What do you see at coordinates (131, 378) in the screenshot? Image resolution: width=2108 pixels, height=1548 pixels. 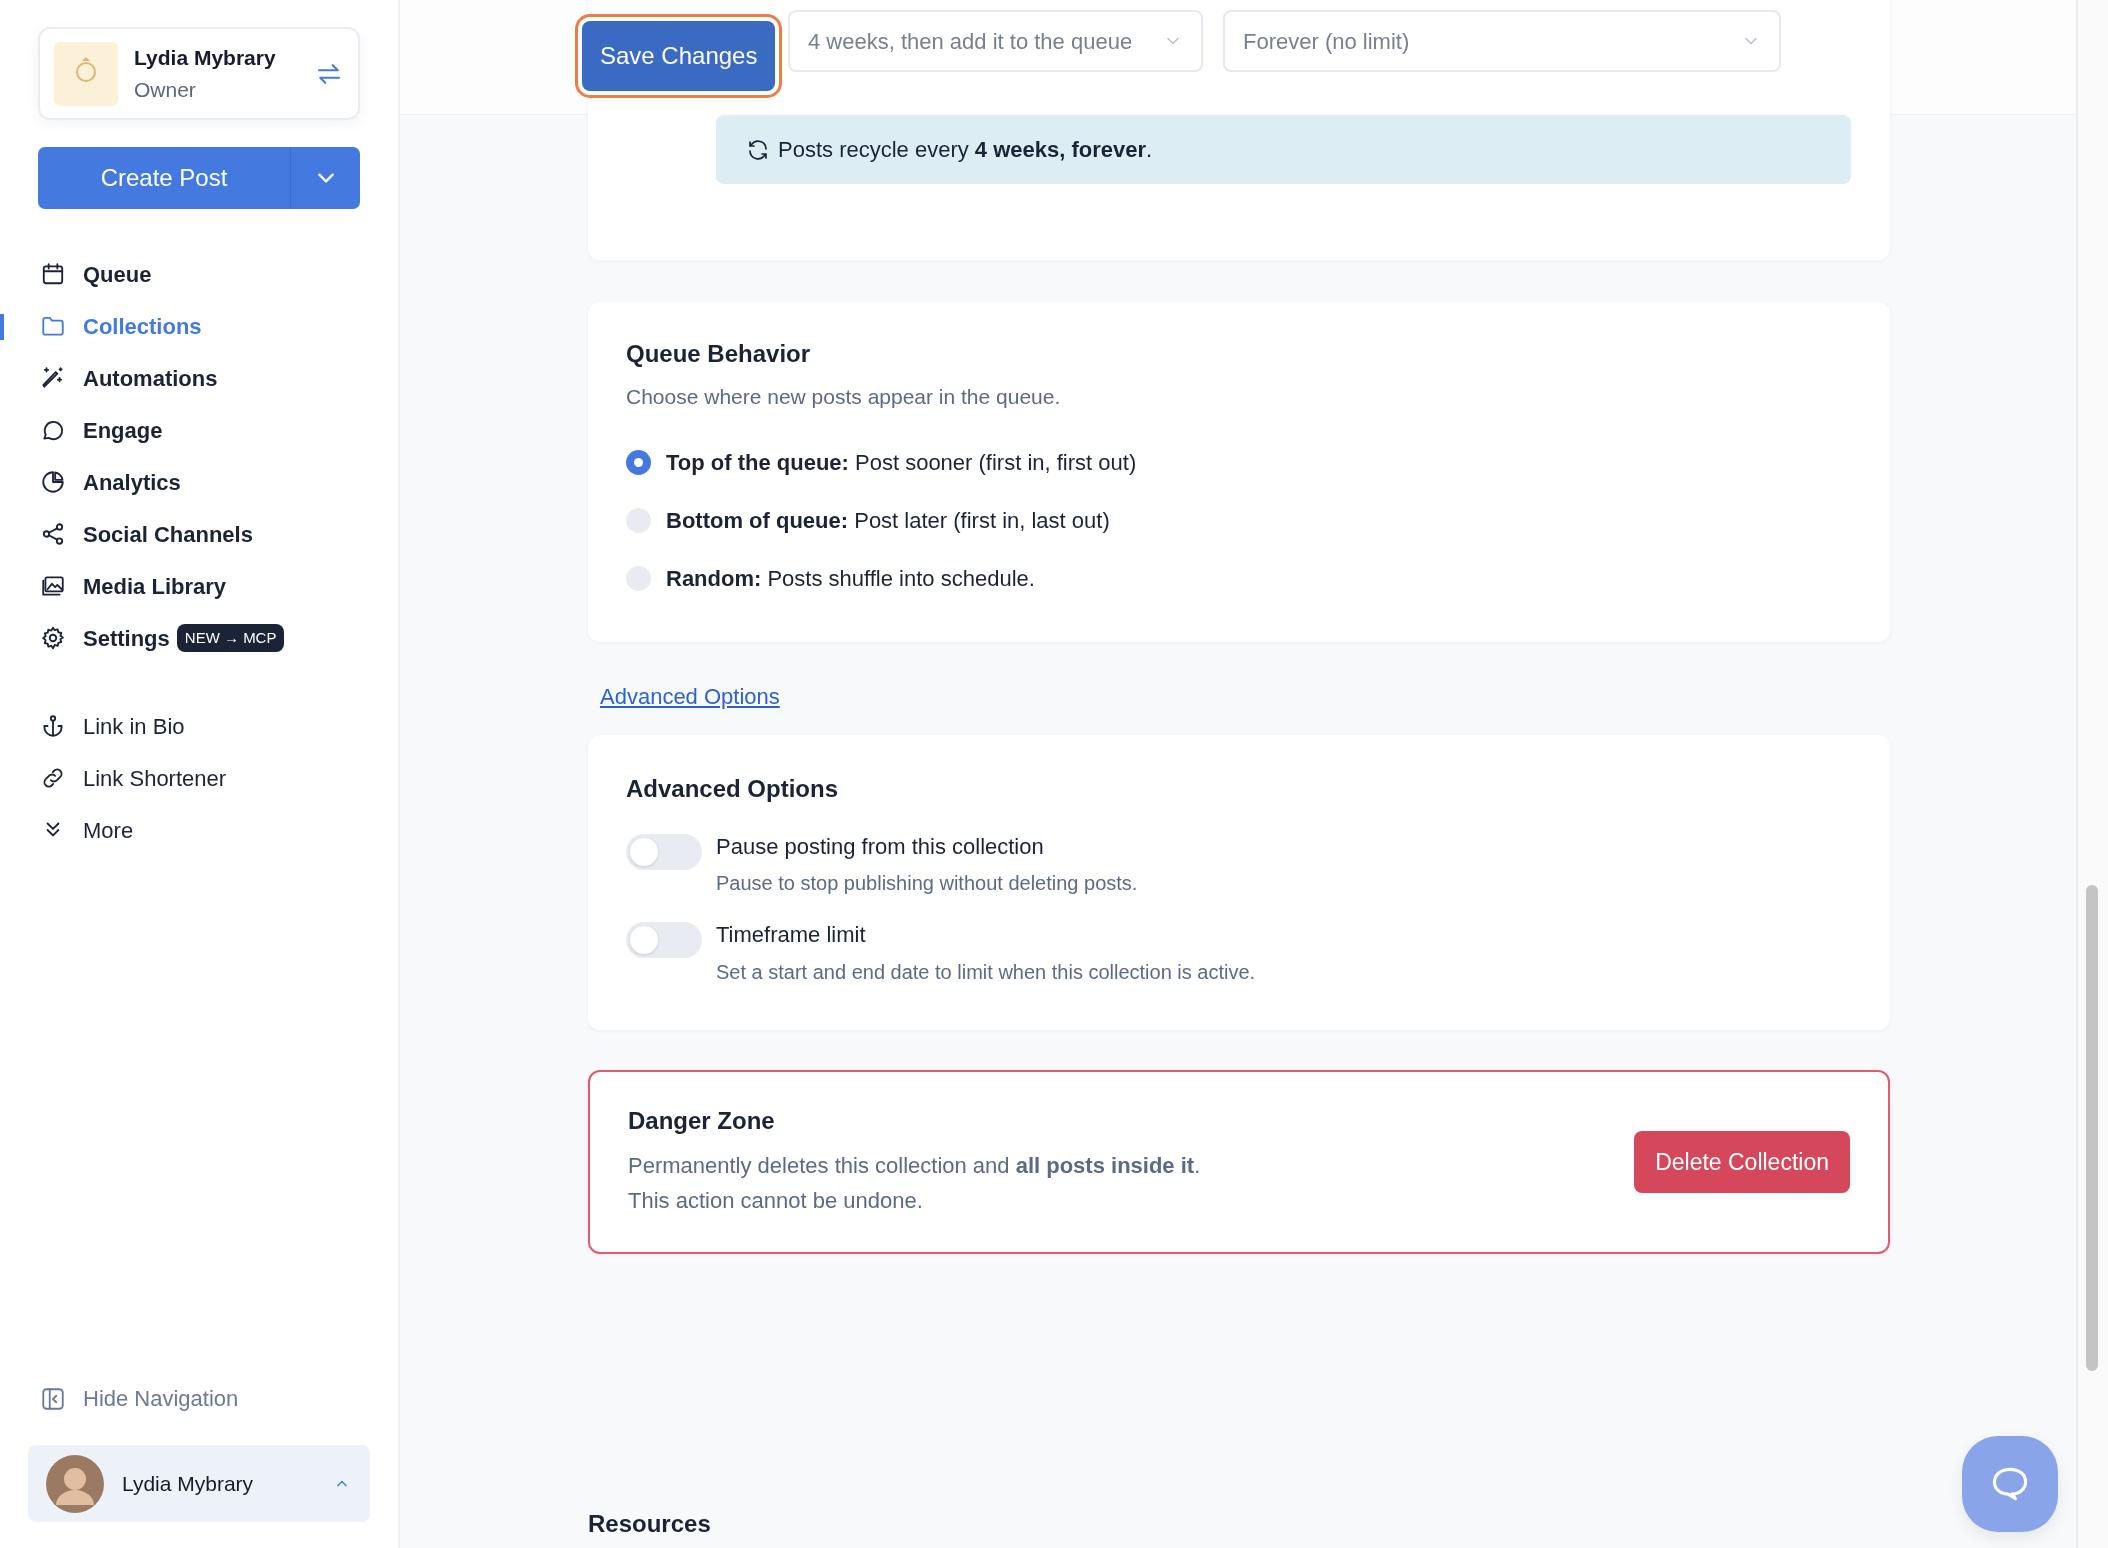 I see `nav-item: Automations` at bounding box center [131, 378].